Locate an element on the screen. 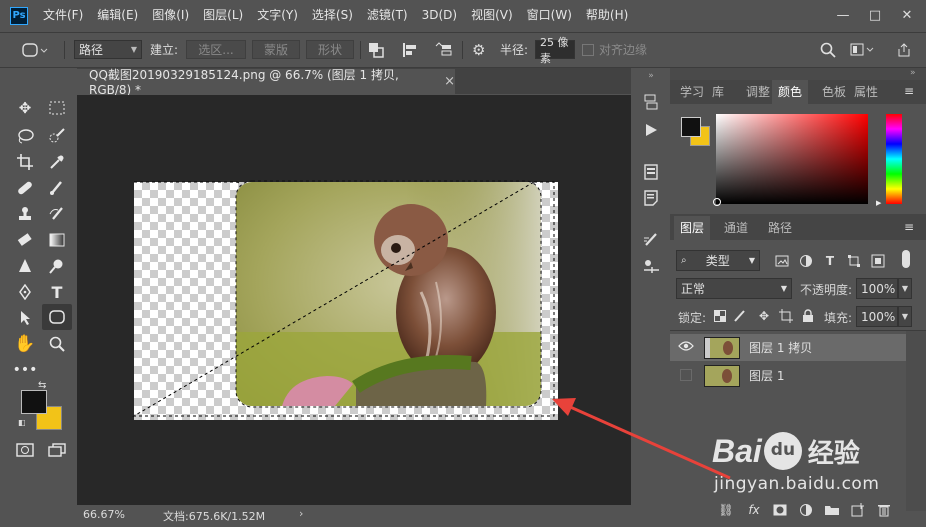  share-icon is located at coordinates (904, 49).